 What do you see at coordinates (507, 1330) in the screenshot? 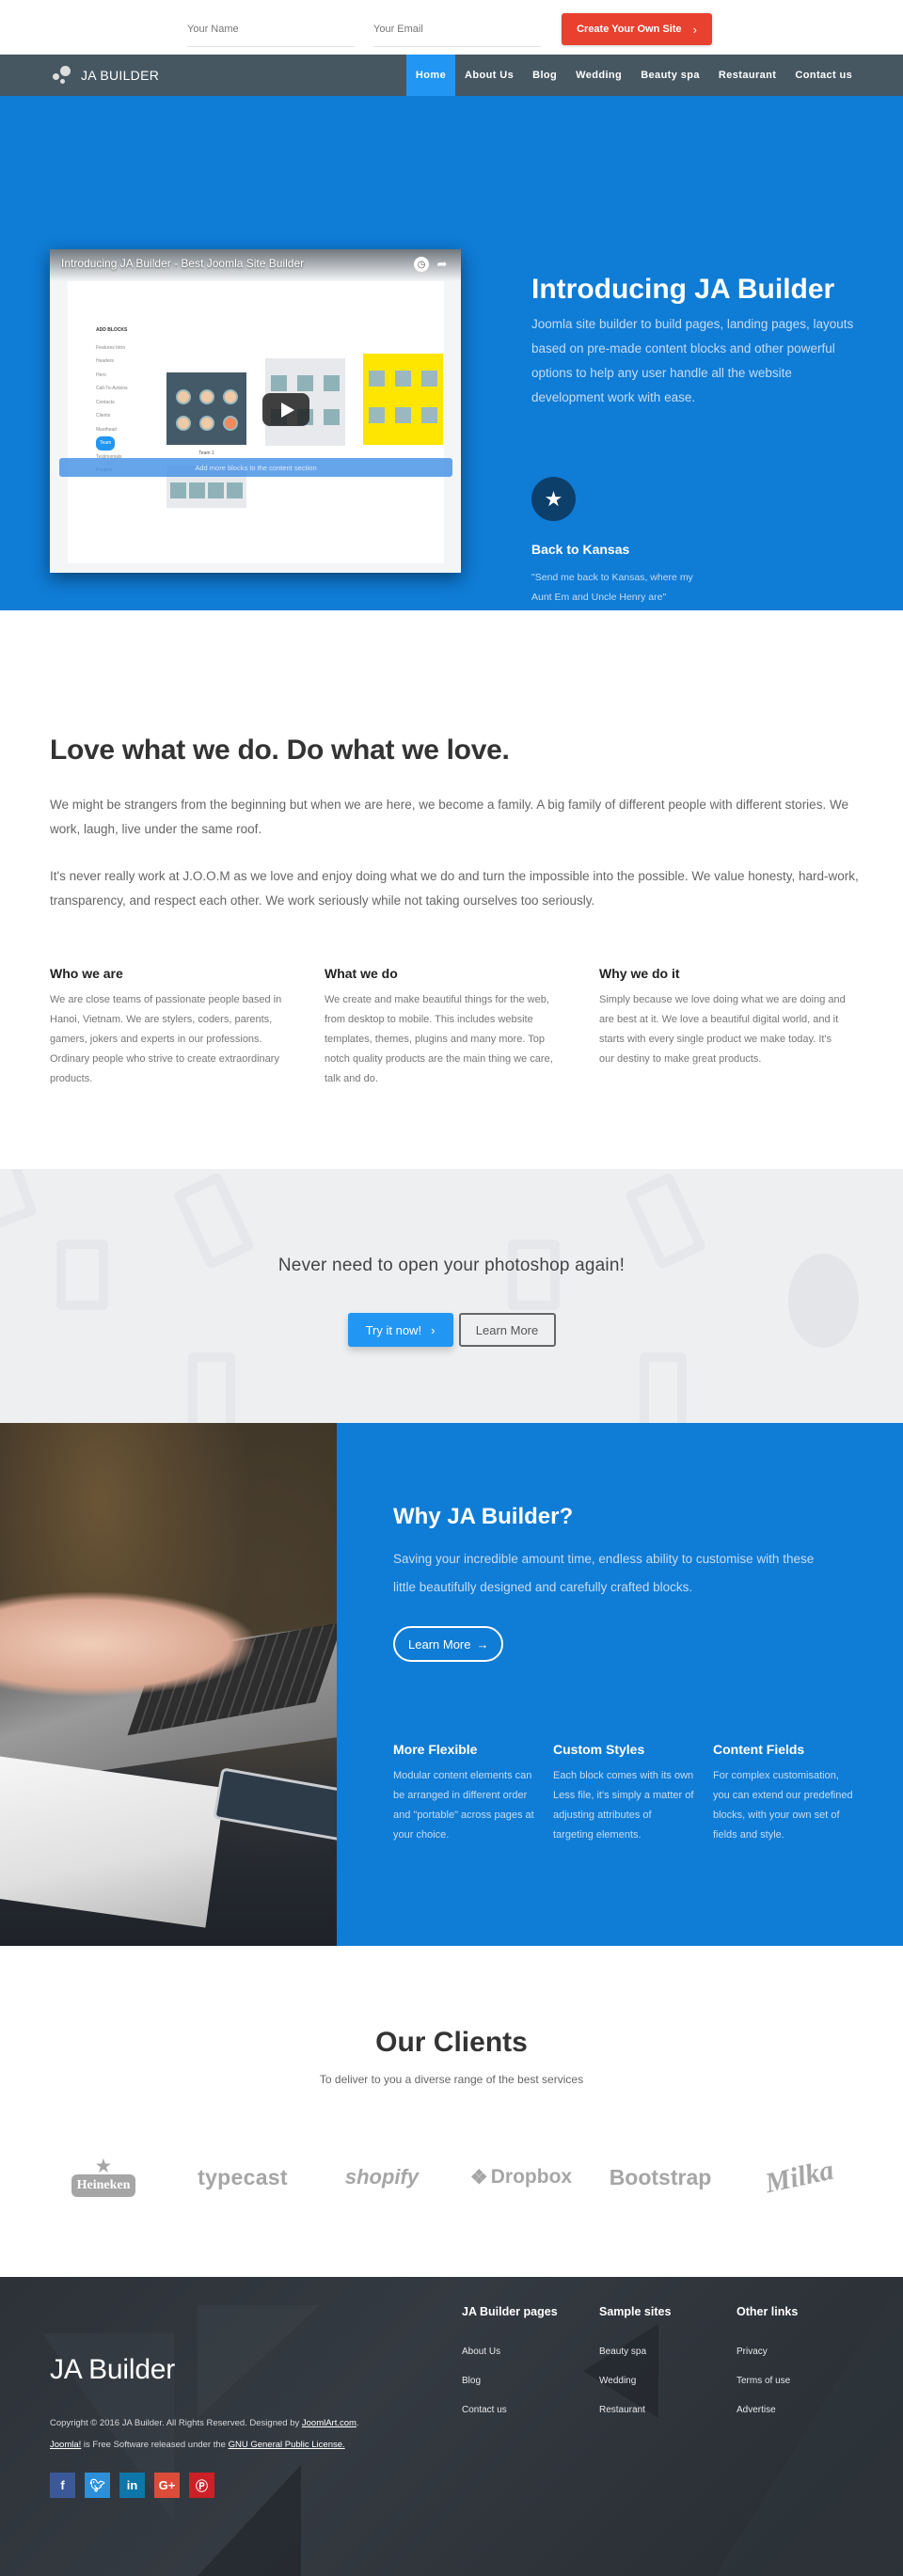
I see `learn-more-button: Learn More` at bounding box center [507, 1330].